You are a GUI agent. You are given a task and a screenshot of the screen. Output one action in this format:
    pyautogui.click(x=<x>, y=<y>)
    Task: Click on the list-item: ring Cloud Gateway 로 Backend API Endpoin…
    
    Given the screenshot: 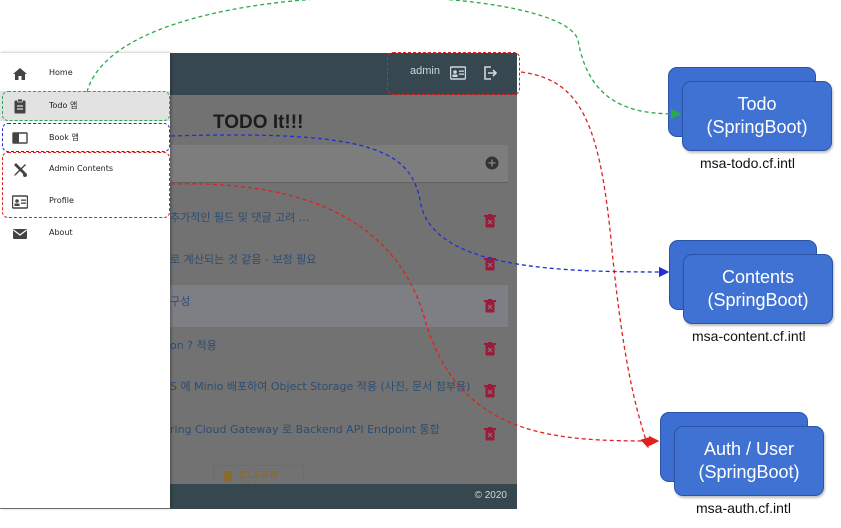 What is the action you would take?
    pyautogui.click(x=339, y=434)
    